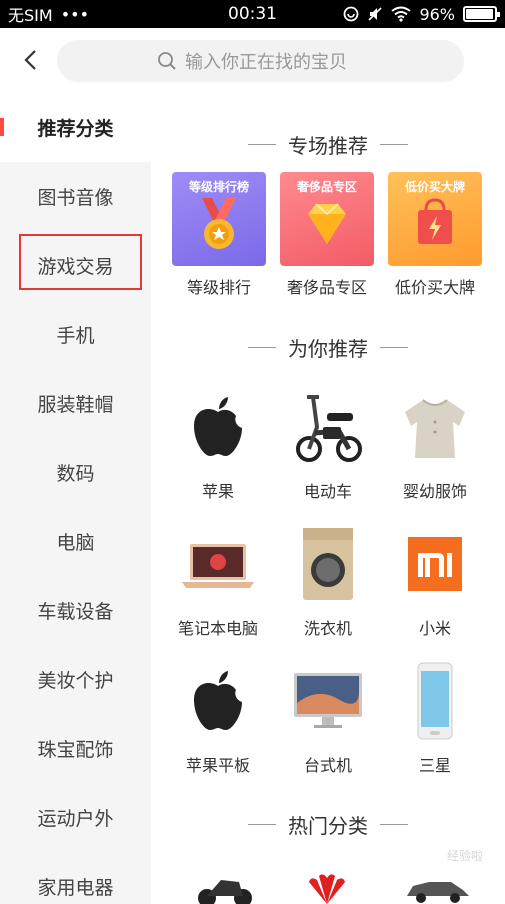  What do you see at coordinates (434, 491) in the screenshot?
I see `category-label: 婴幼服饰` at bounding box center [434, 491].